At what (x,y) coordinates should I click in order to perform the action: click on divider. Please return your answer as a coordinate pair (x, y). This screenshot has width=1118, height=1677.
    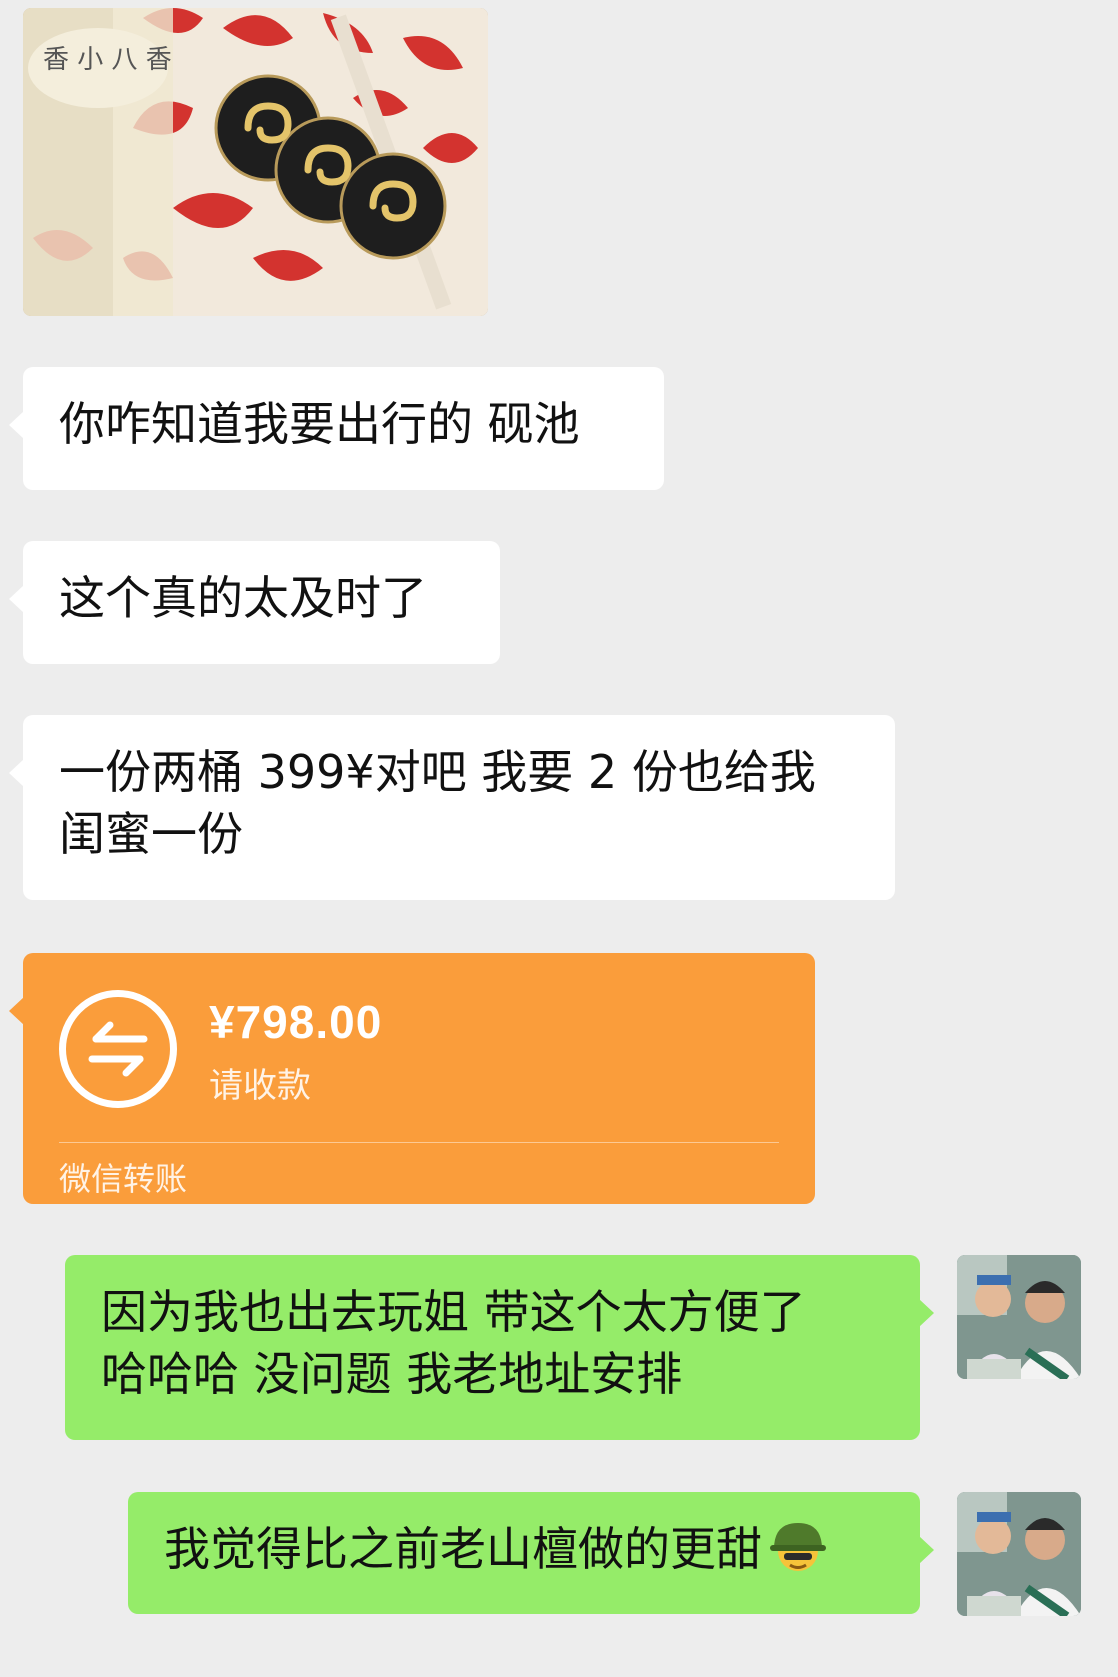
    Looking at the image, I should click on (419, 1142).